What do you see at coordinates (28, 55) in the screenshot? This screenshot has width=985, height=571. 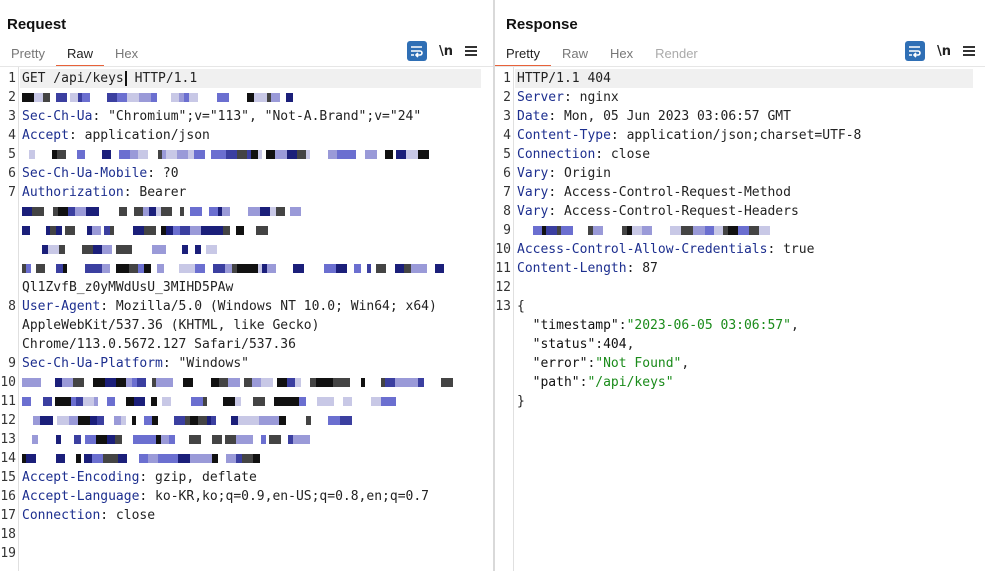 I see `request-tab-pretty: Pretty` at bounding box center [28, 55].